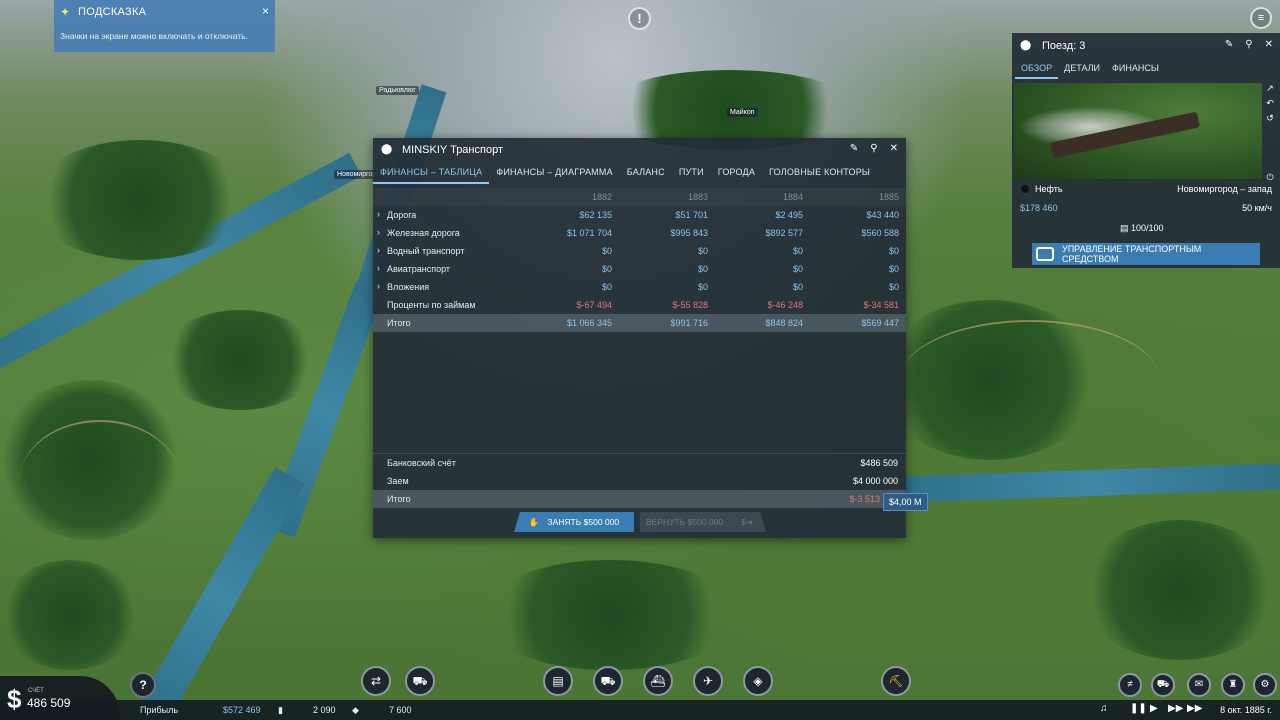 The width and height of the screenshot is (1280, 720). I want to click on plane-button: ✈, so click(708, 681).